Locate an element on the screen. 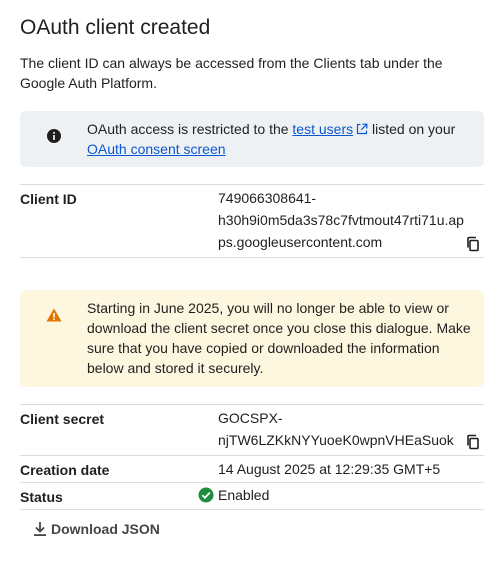  creation-date-label: Creation date is located at coordinates (65, 470).